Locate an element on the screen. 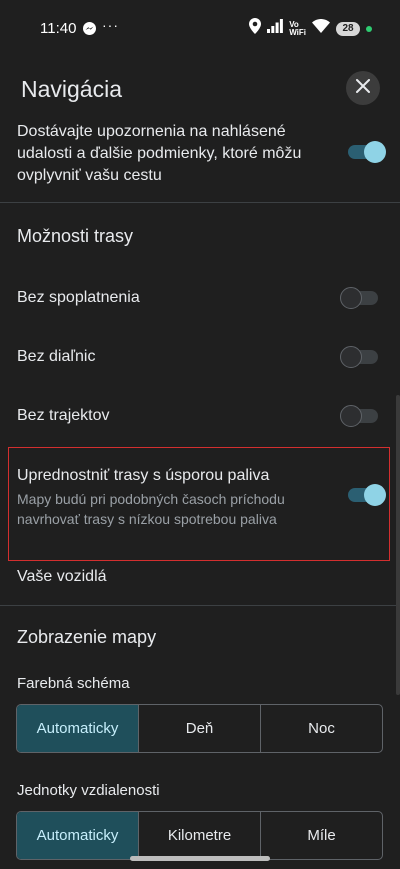  color-scheme-option-day: Deň is located at coordinates (200, 728).